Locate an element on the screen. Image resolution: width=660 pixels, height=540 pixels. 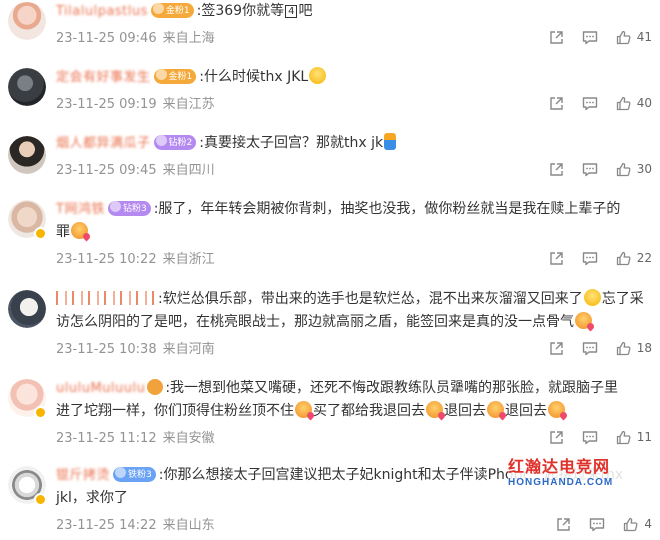
username: ululuMuluulu is located at coordinates (100, 388).